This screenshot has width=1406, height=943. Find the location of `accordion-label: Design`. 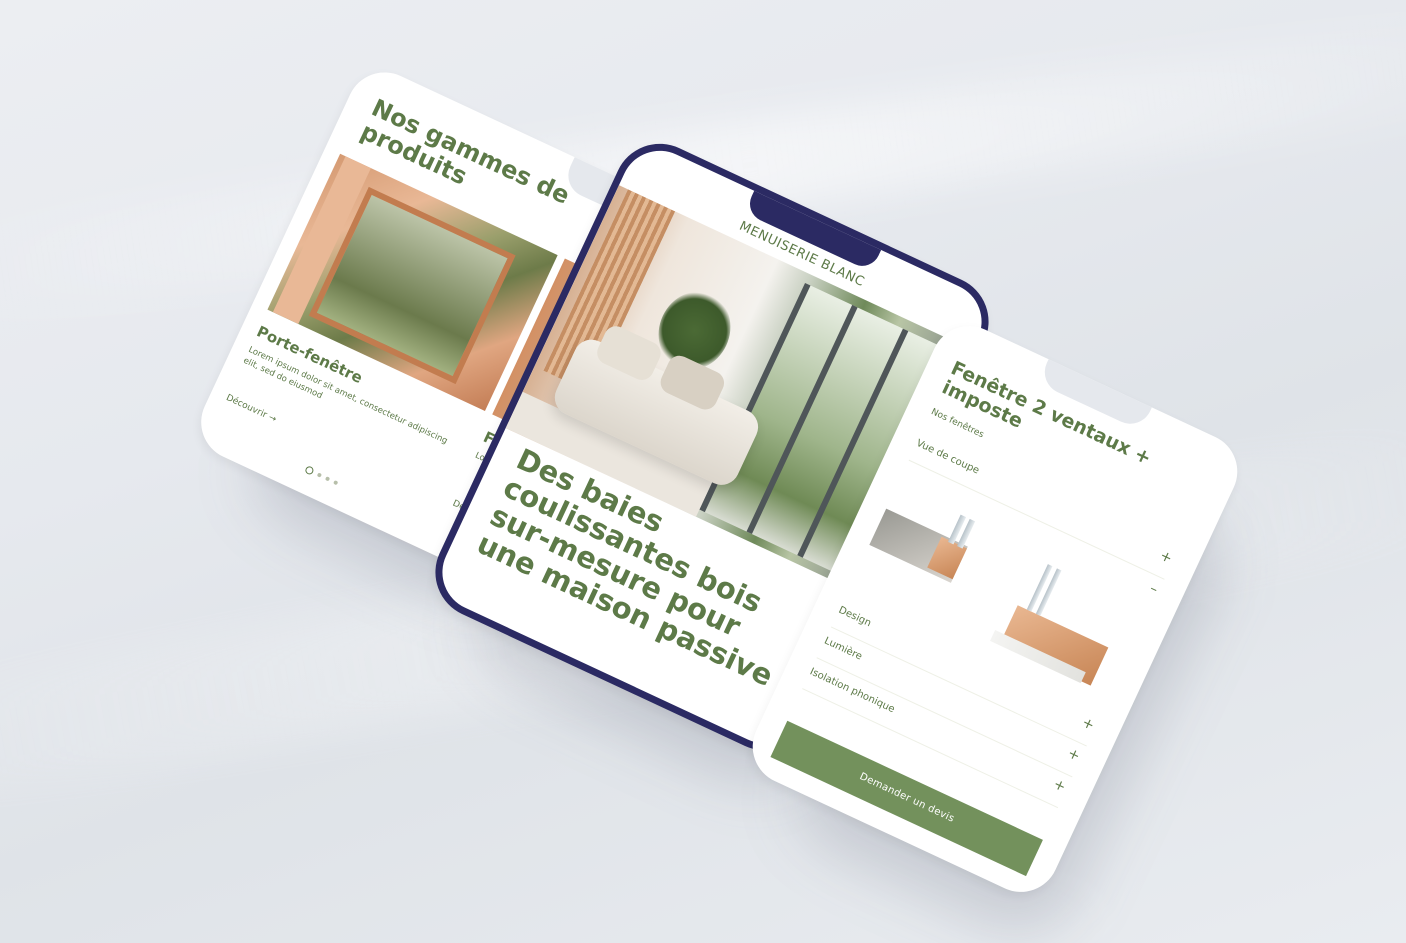

accordion-label: Design is located at coordinates (854, 617).